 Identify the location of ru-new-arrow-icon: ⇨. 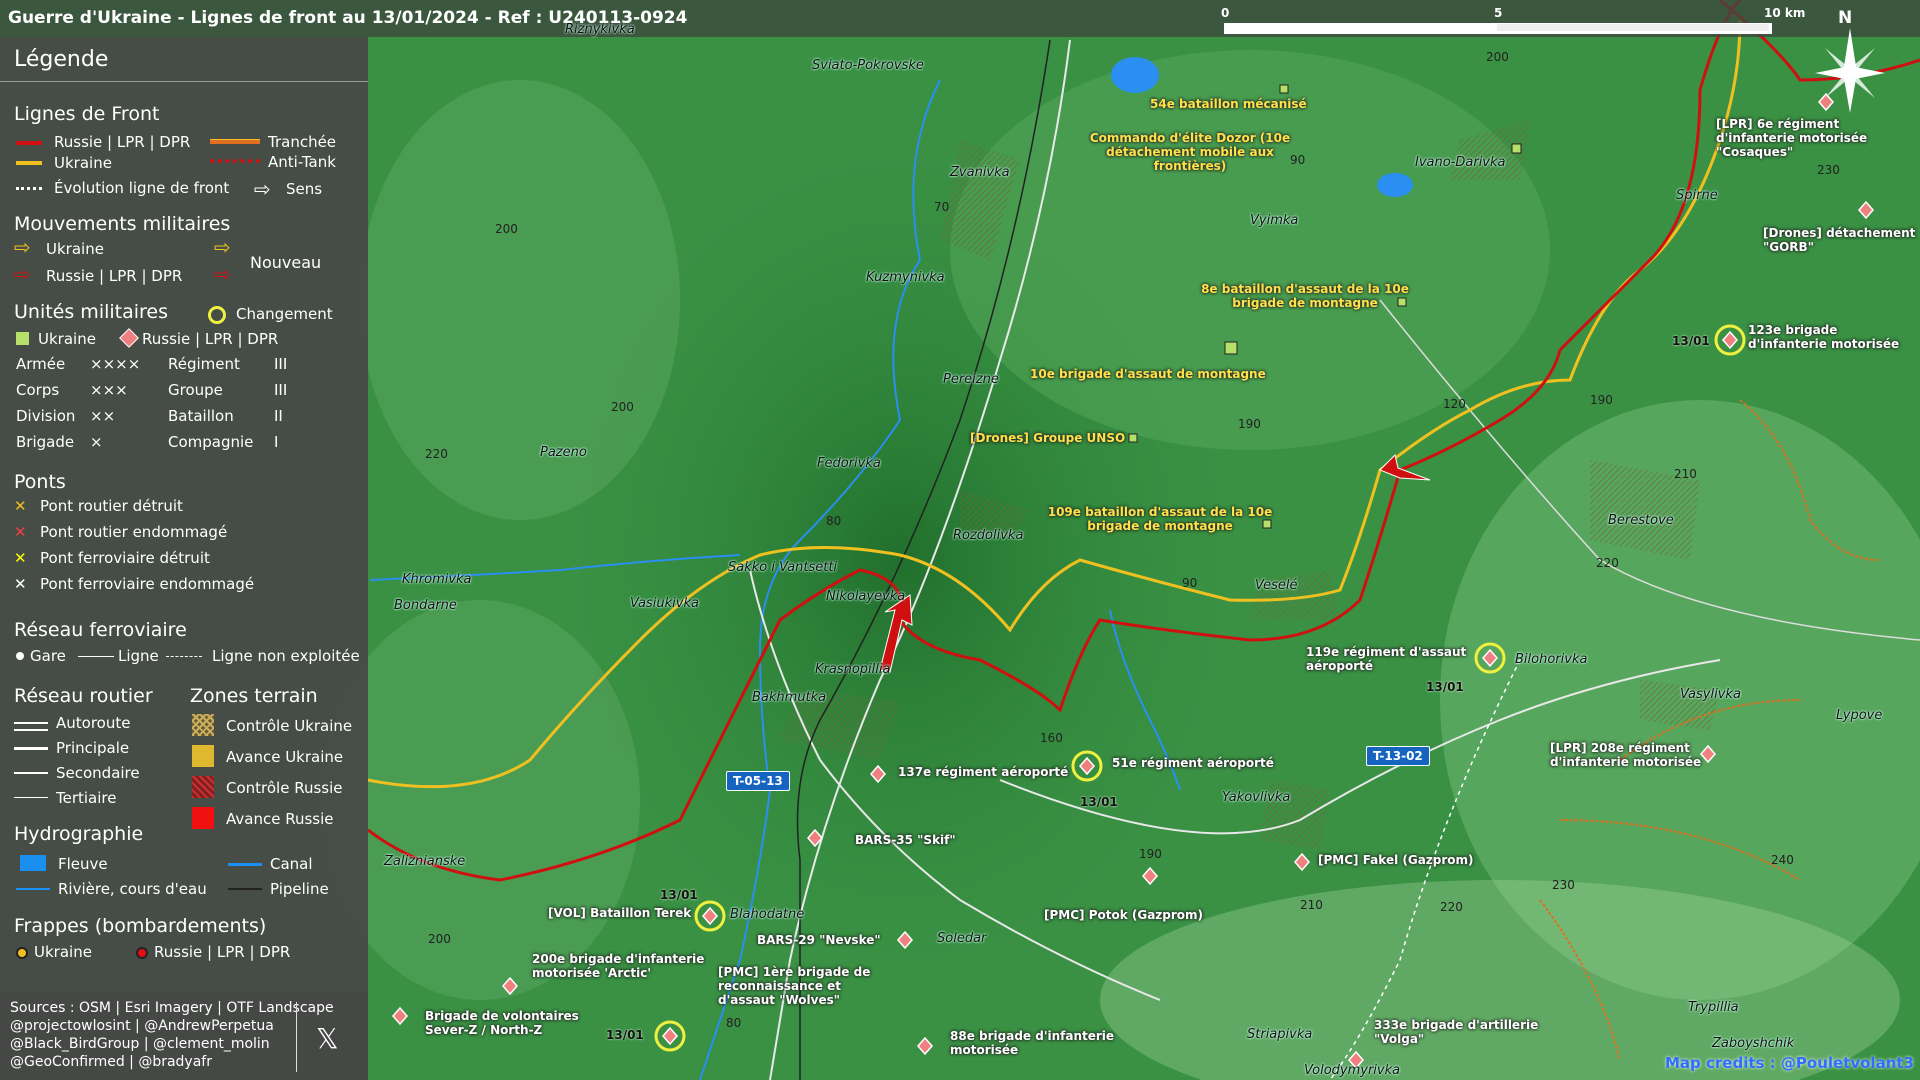
(222, 274).